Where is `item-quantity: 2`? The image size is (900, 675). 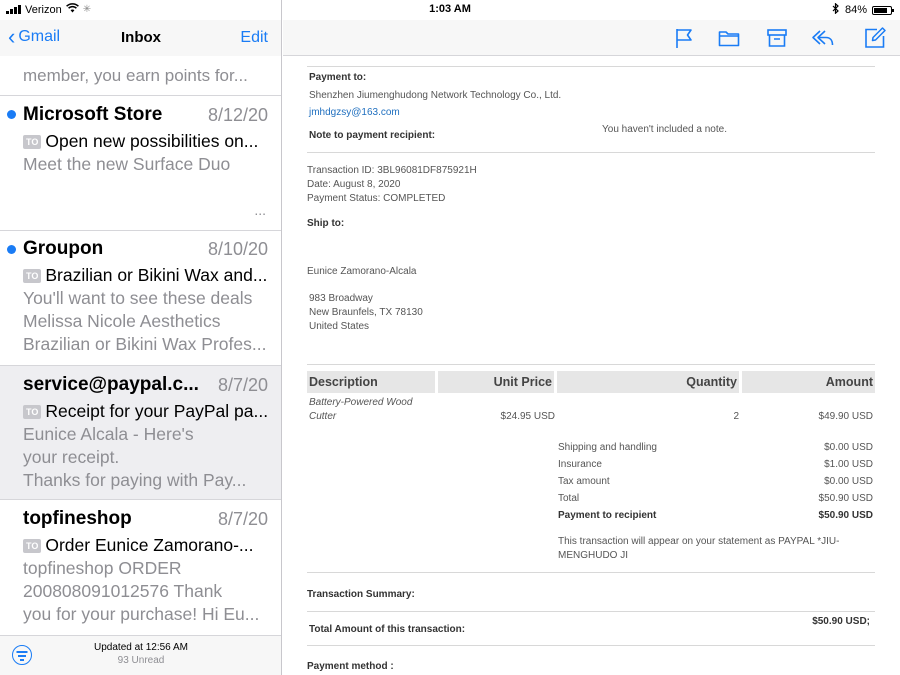 item-quantity: 2 is located at coordinates (736, 416).